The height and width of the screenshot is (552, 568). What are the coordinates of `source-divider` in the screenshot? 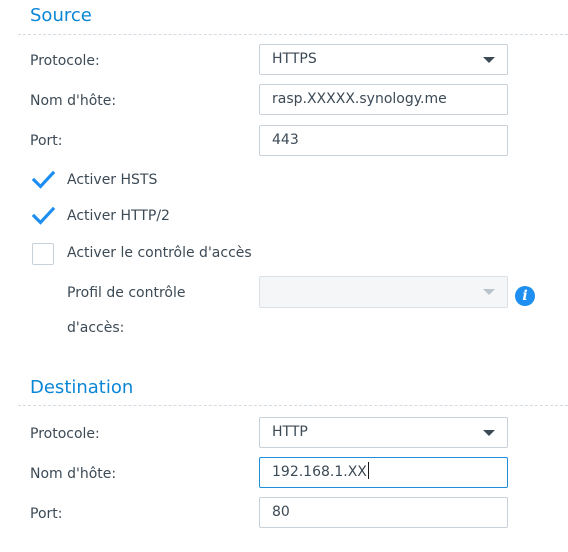 It's located at (293, 34).